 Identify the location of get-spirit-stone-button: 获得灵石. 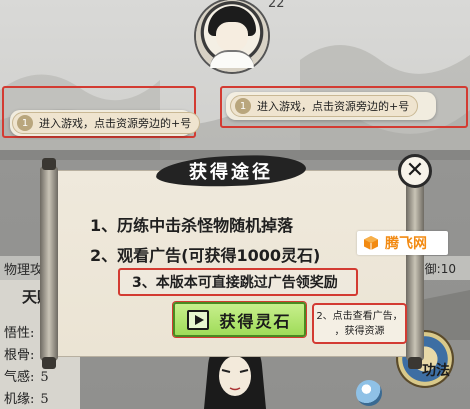
(239, 319).